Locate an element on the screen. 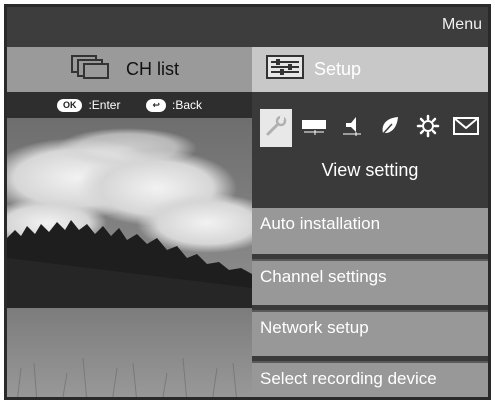 Image resolution: width=495 pixels, height=404 pixels. leaf-icon is located at coordinates (390, 128).